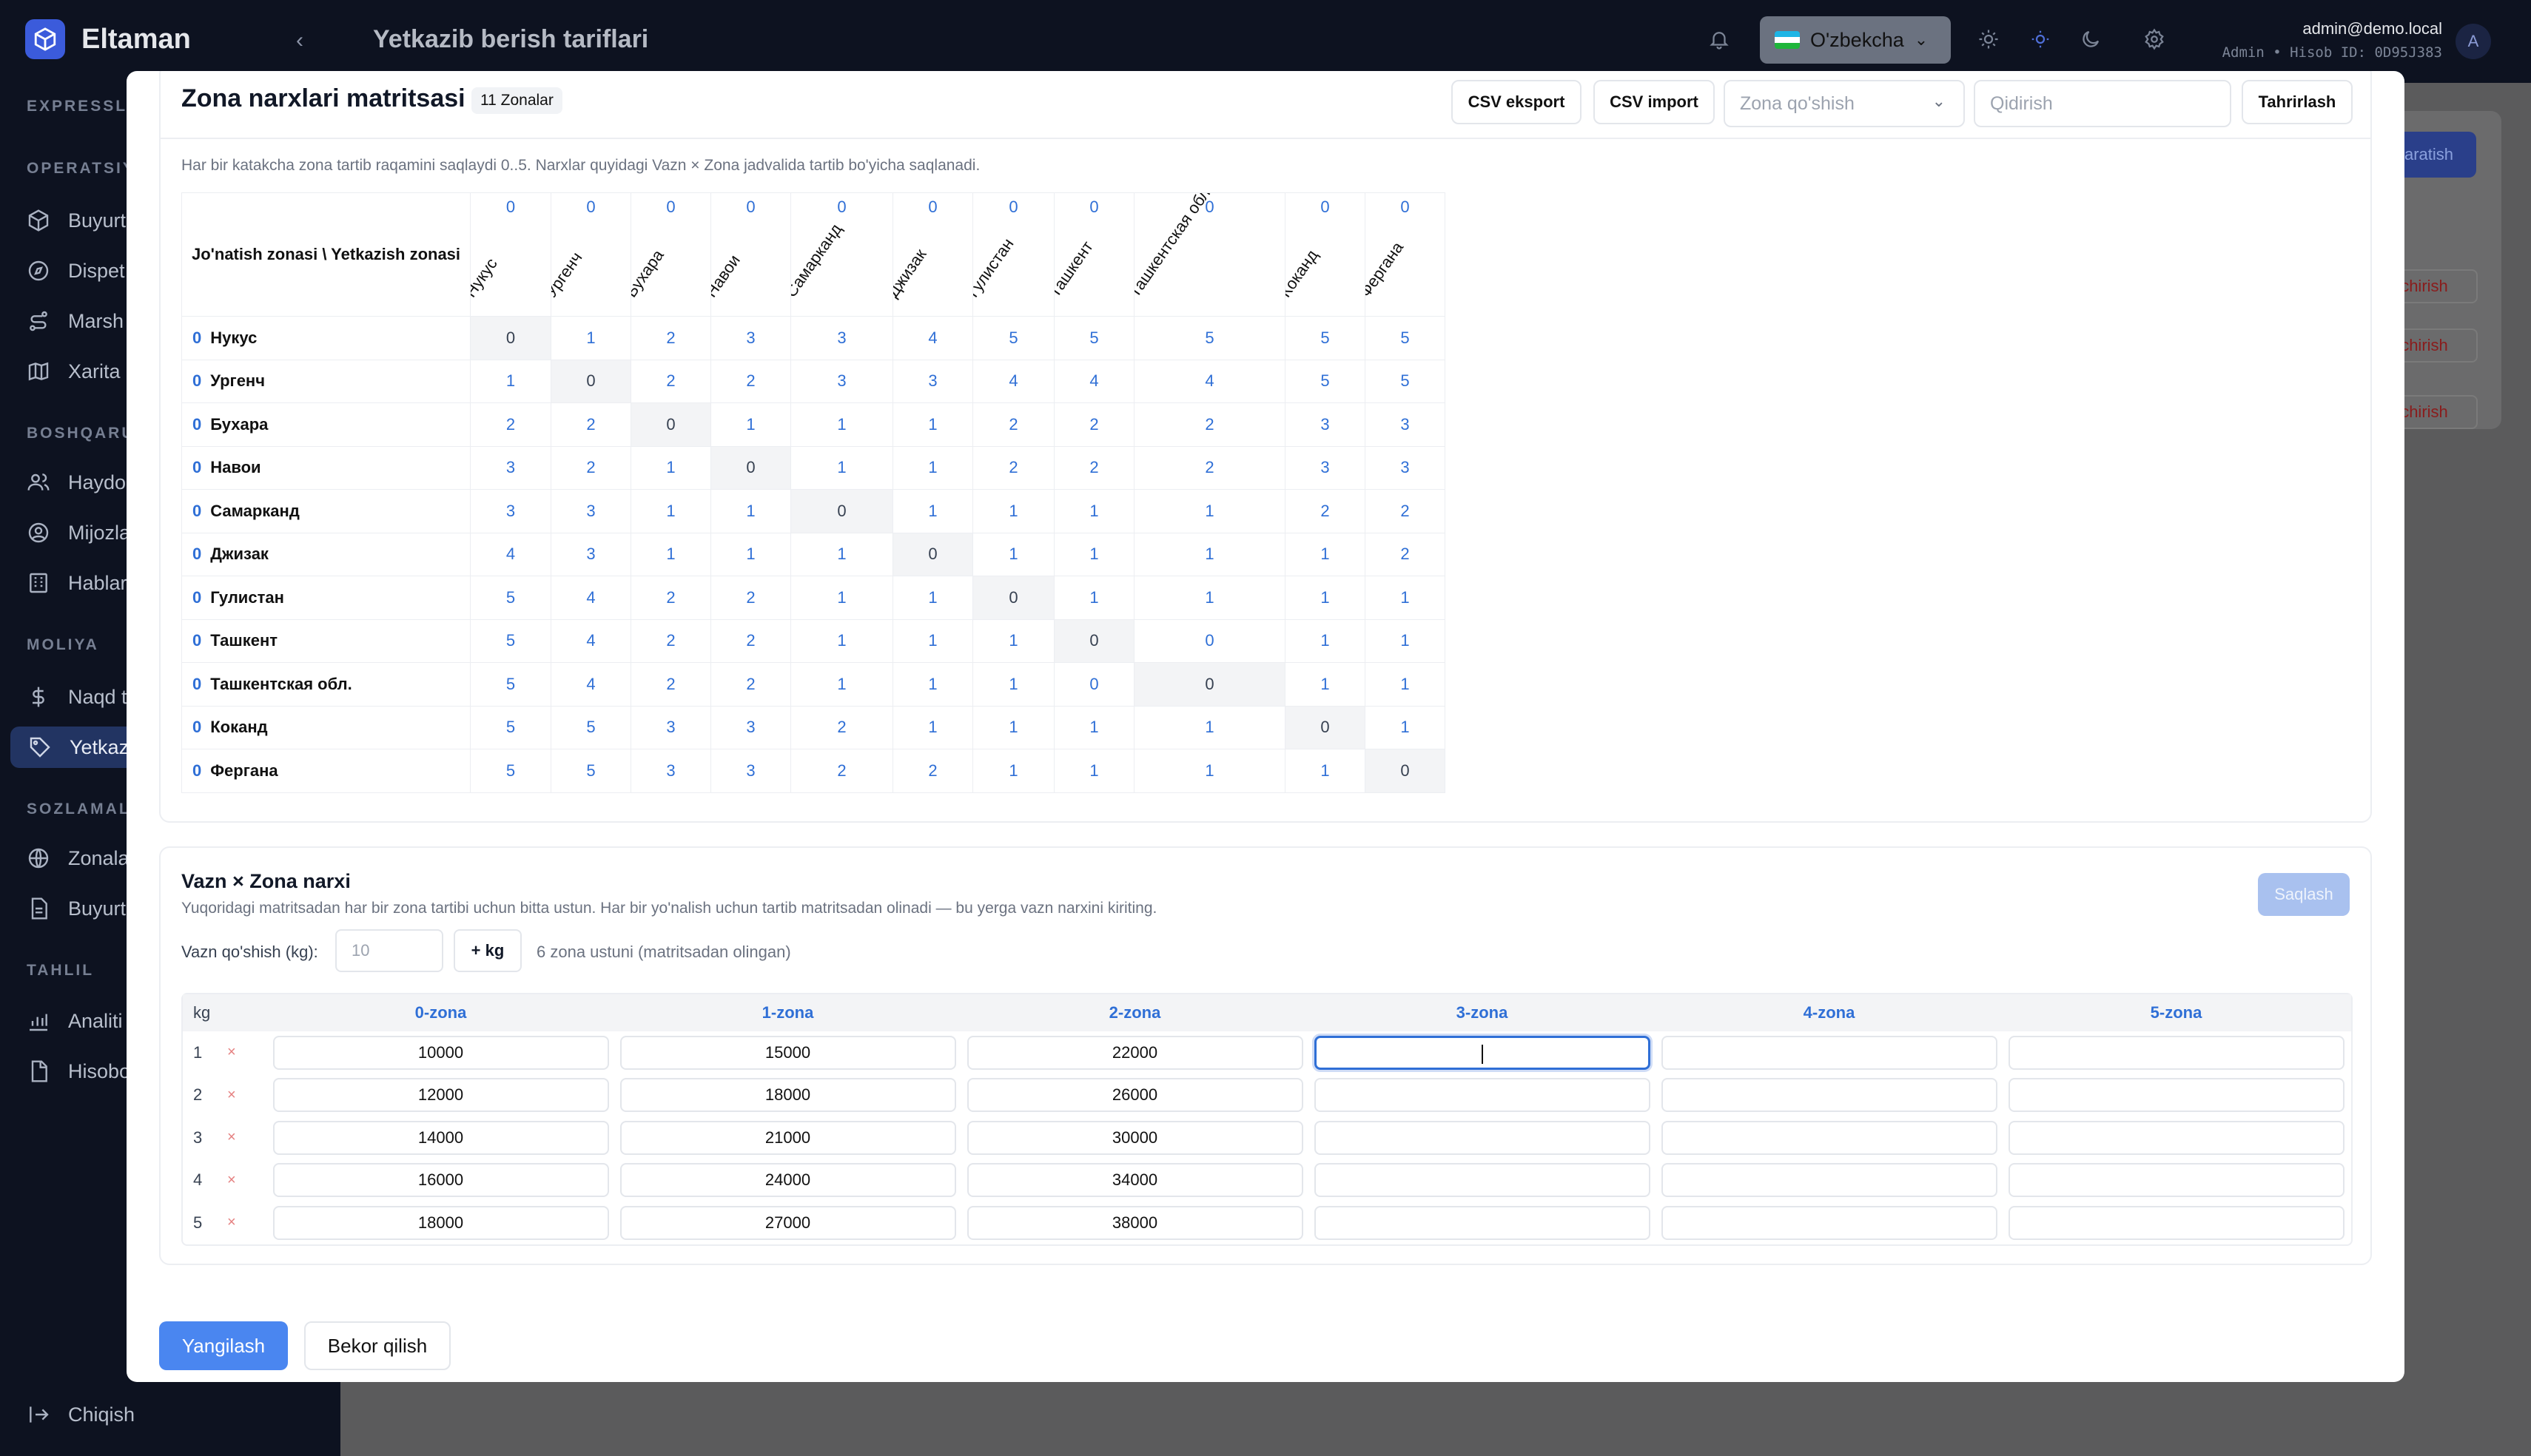 Image resolution: width=2531 pixels, height=1456 pixels. What do you see at coordinates (1856, 40) in the screenshot?
I see `language-select: O'zbekcha ⌄` at bounding box center [1856, 40].